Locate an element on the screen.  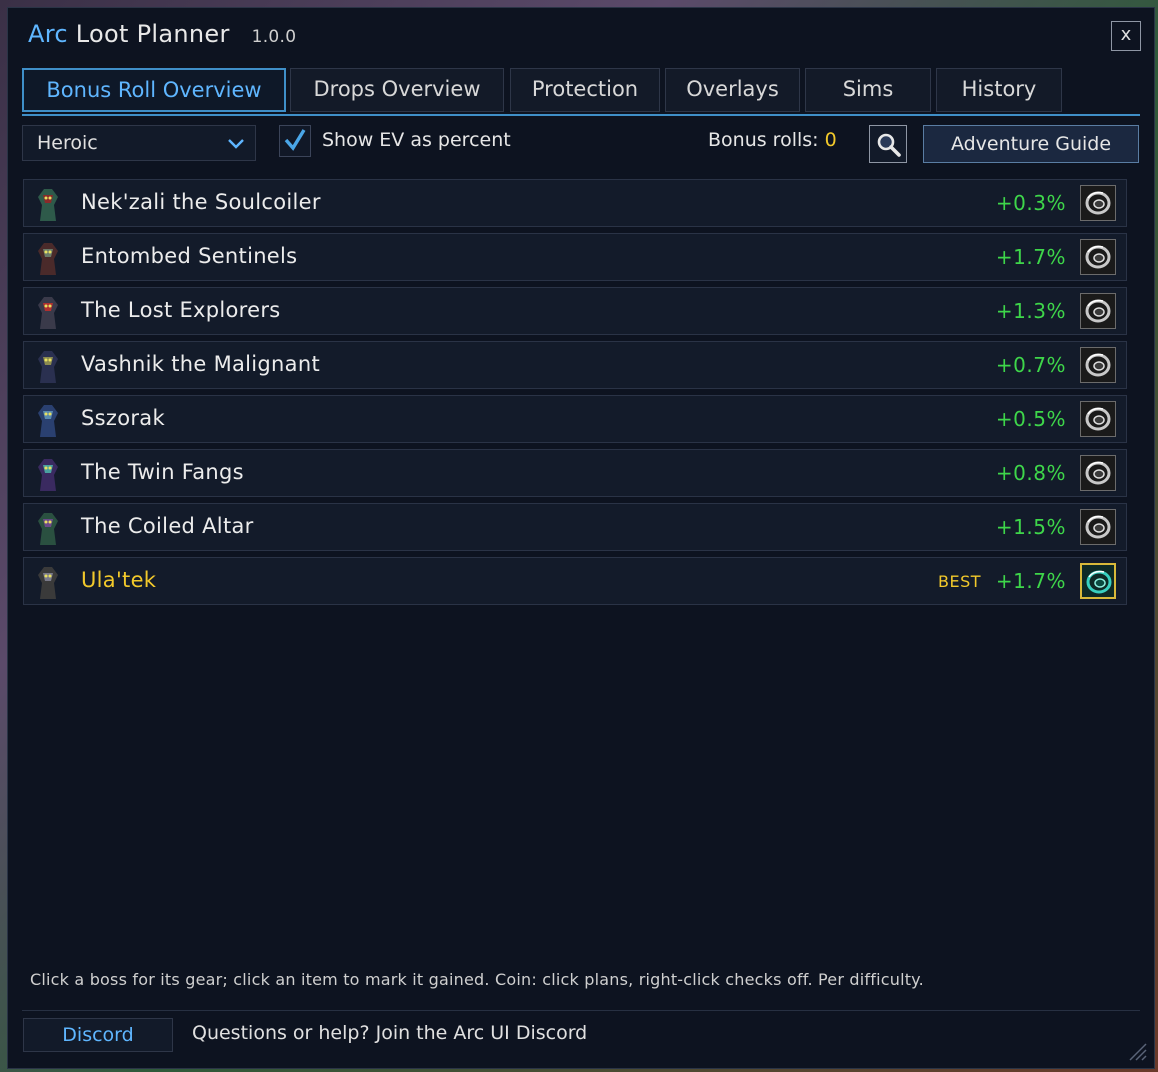
boss-row: Entombed Sentinels +1.7% is located at coordinates (575, 257).